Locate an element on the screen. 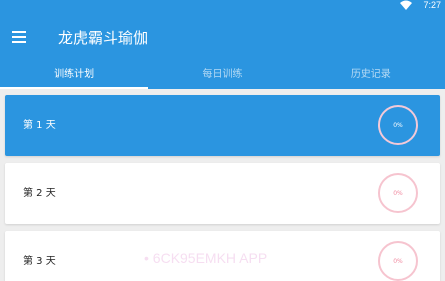 Image resolution: width=445 pixels, height=281 pixels. day-label: 第 1 天 is located at coordinates (39, 125).